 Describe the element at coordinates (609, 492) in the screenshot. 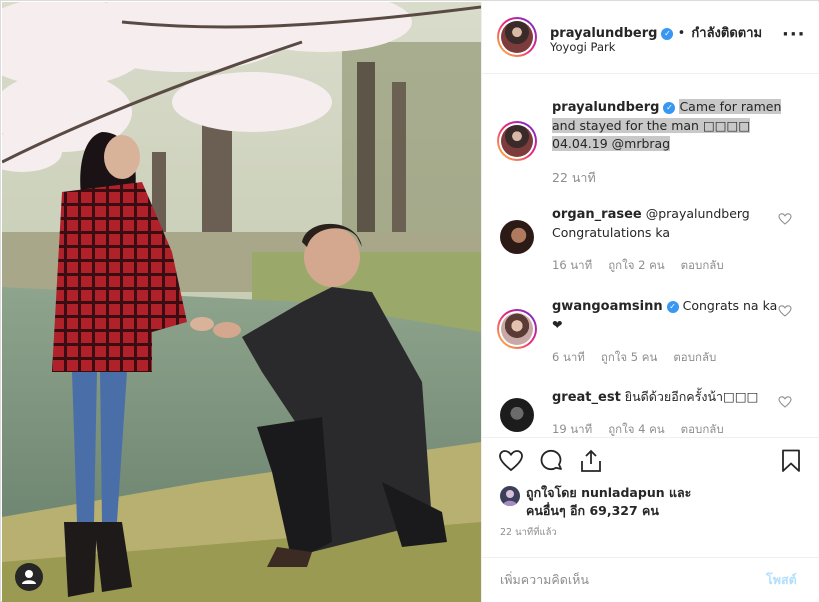

I see `likes-line-1: ถูกใจโดย nunladapun และ` at that location.